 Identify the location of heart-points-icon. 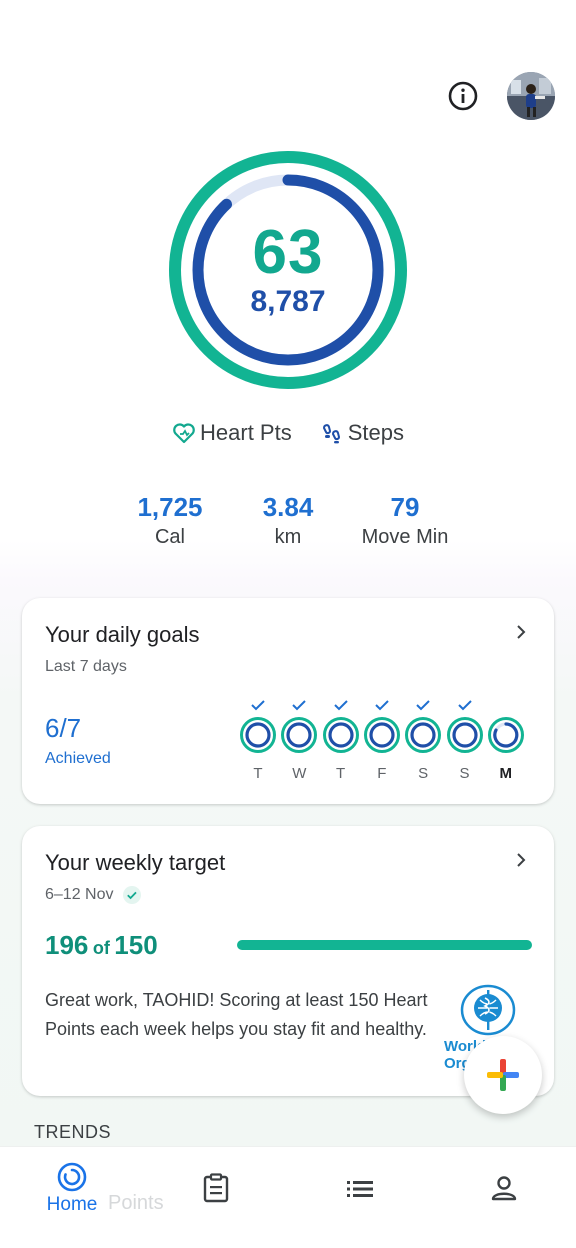
(184, 433).